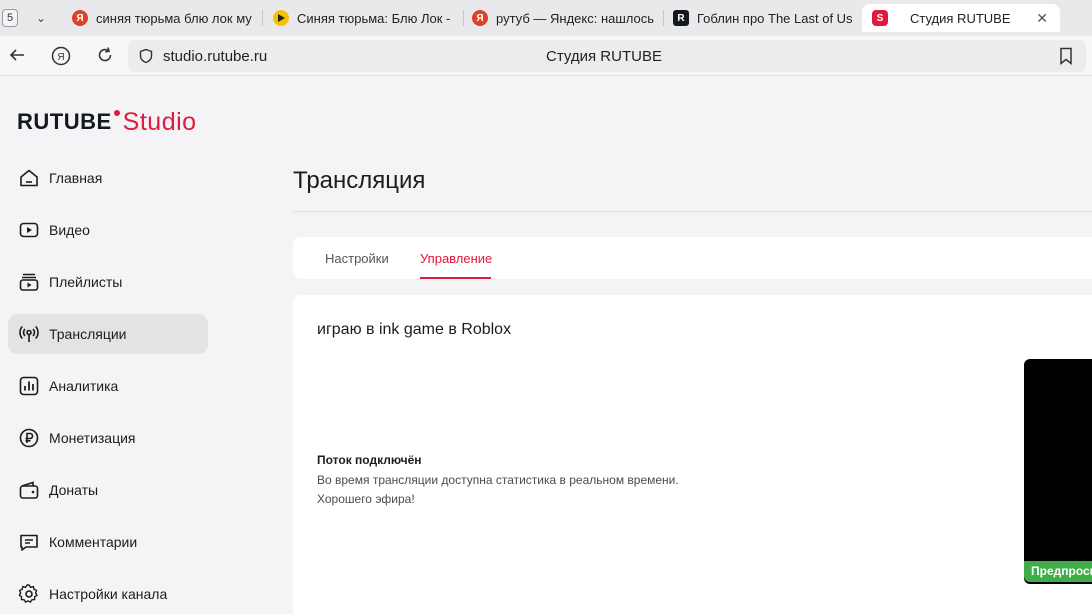 This screenshot has height=614, width=1092. Describe the element at coordinates (961, 18) in the screenshot. I see `browser-tab-active: S Студия RUTUBE ✕` at that location.